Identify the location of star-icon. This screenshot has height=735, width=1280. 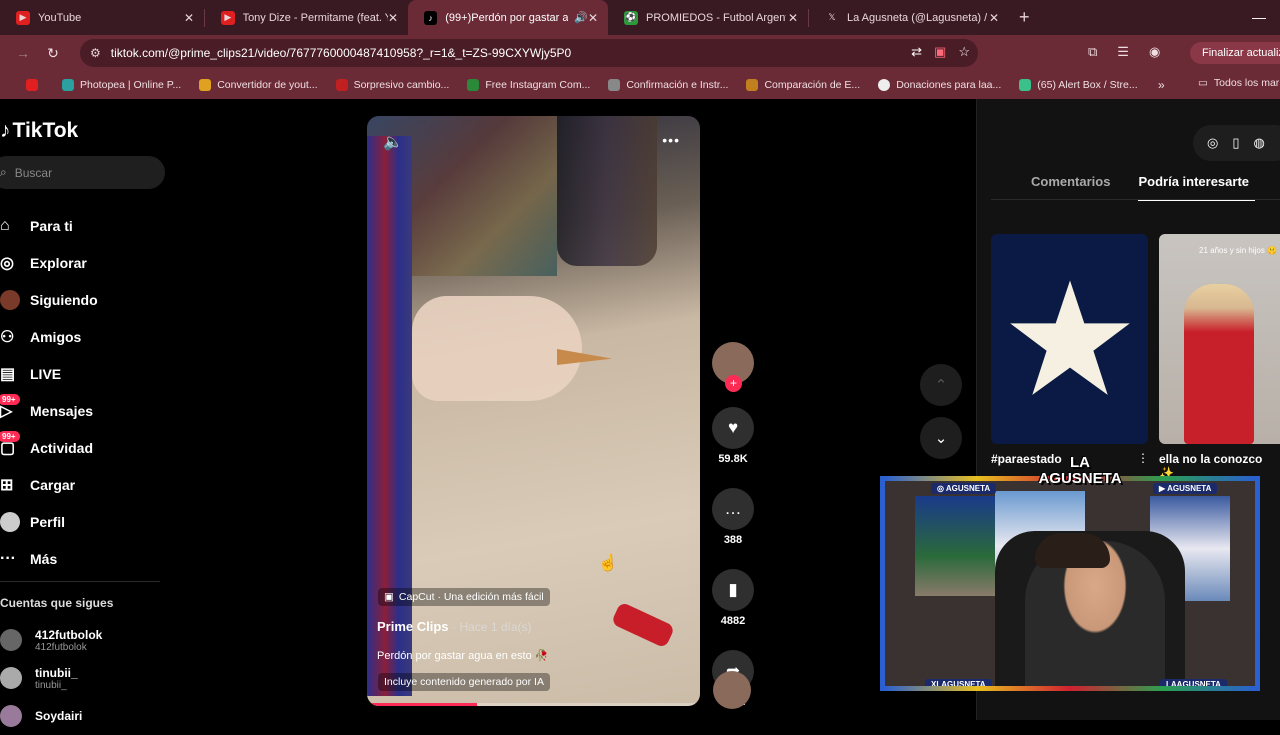
(1069, 337).